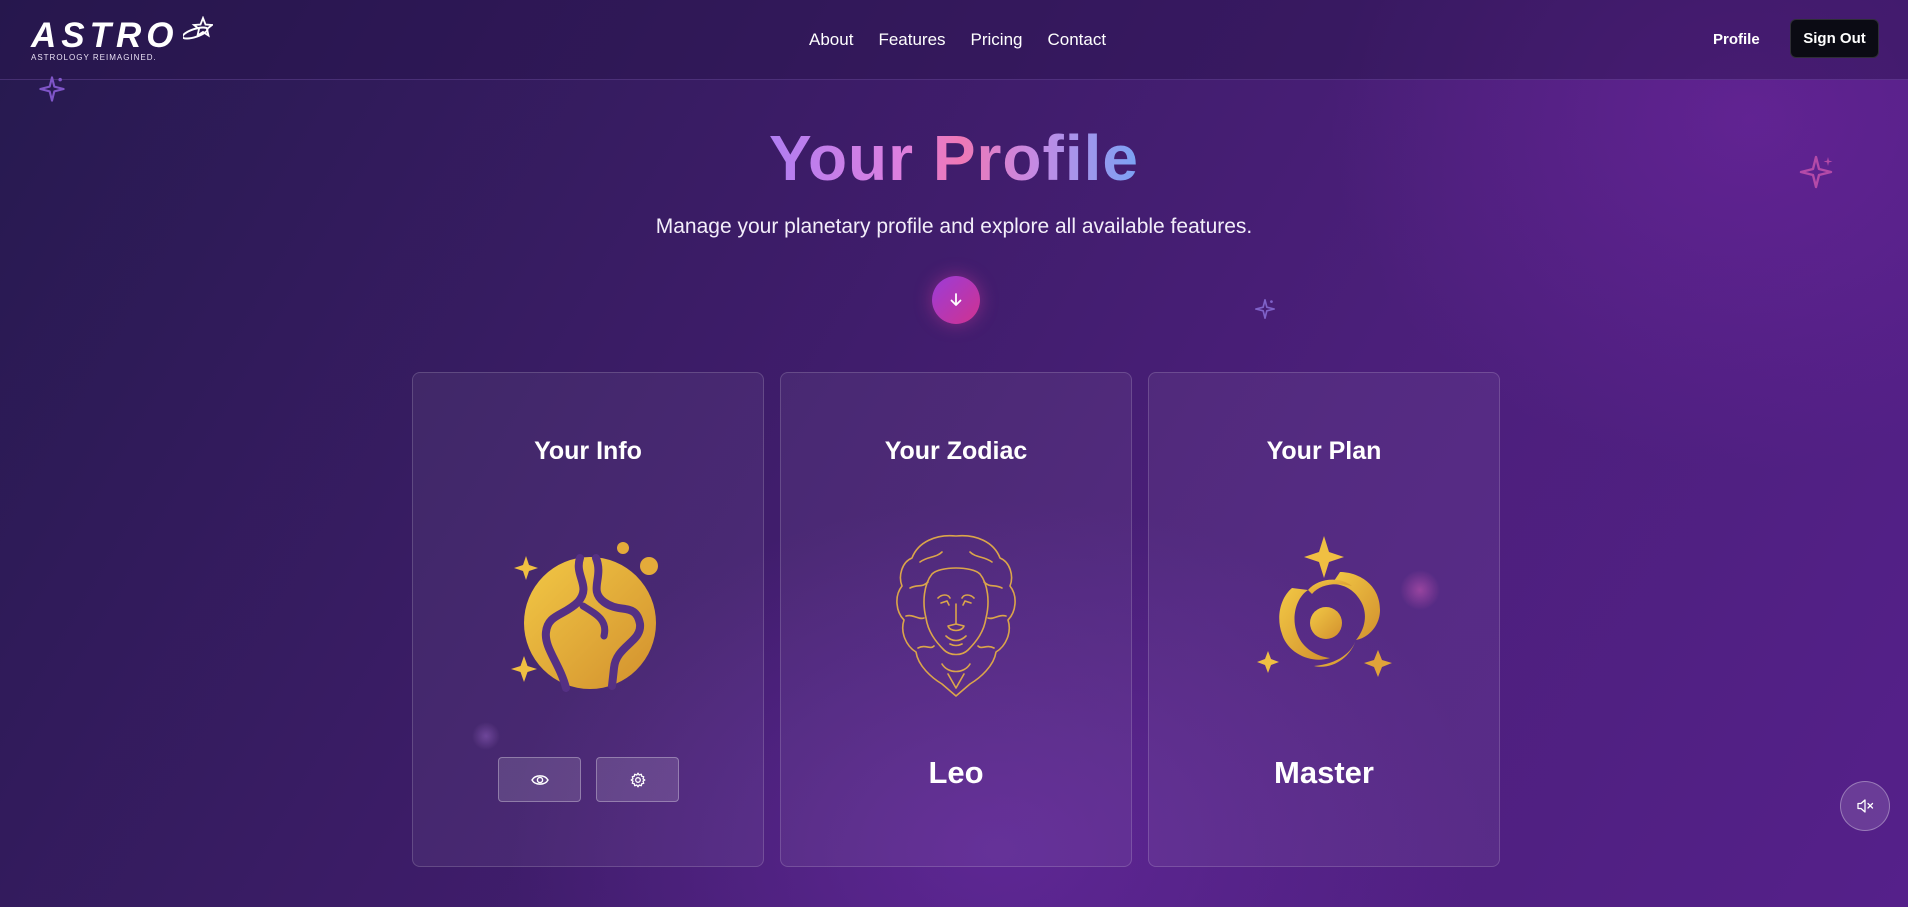 The image size is (1908, 907). What do you see at coordinates (997, 40) in the screenshot?
I see `nav-link-pricing: Pricing` at bounding box center [997, 40].